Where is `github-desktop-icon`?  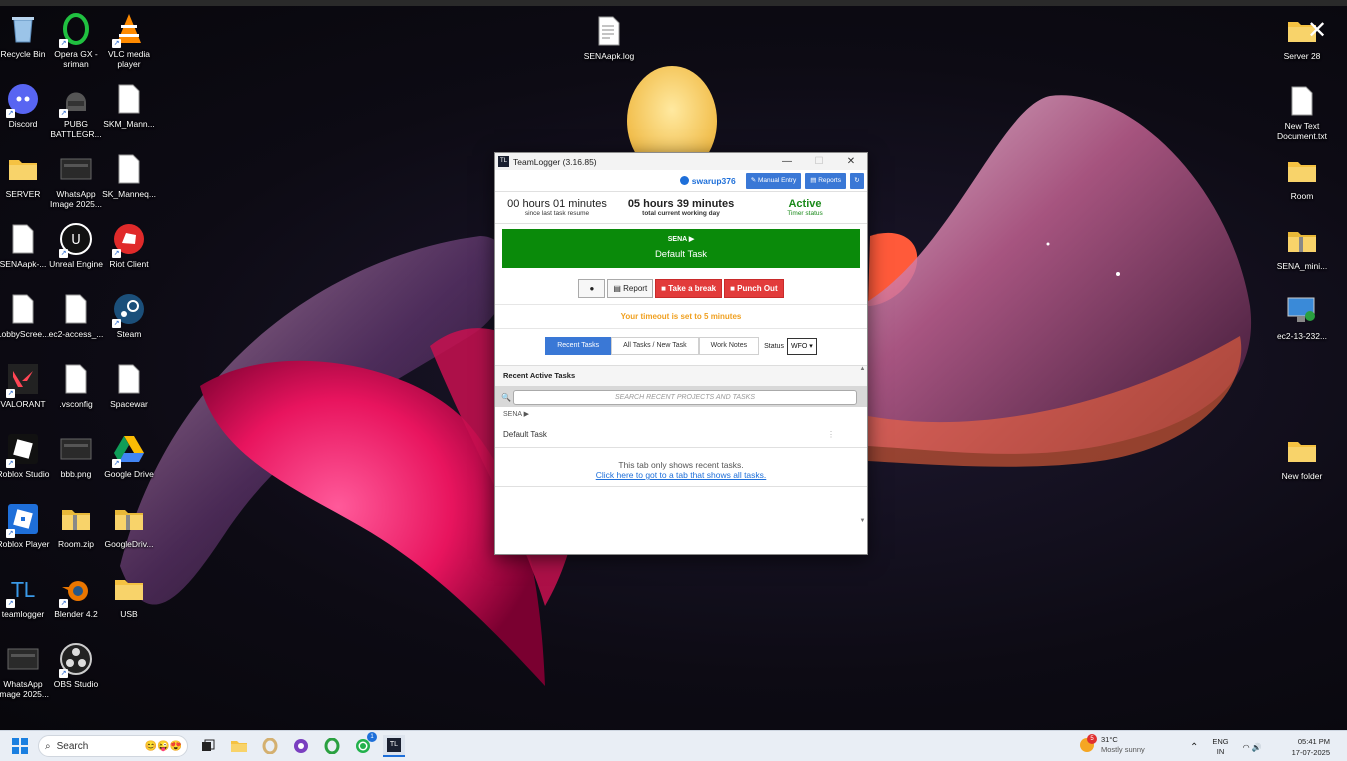 github-desktop-icon is located at coordinates (301, 746).